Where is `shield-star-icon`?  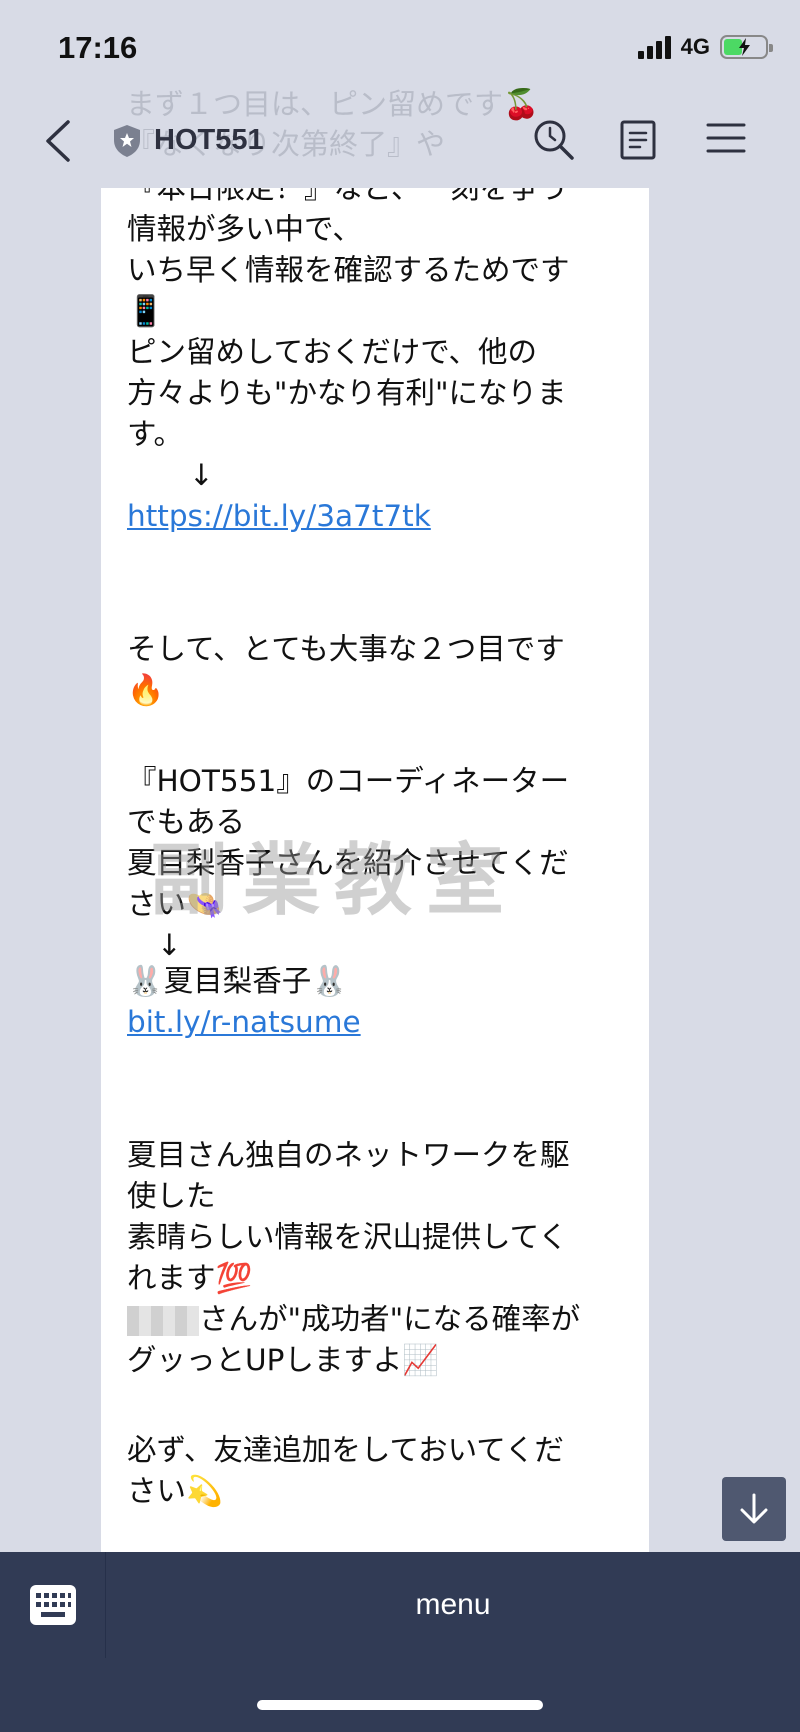
shield-star-icon is located at coordinates (127, 143).